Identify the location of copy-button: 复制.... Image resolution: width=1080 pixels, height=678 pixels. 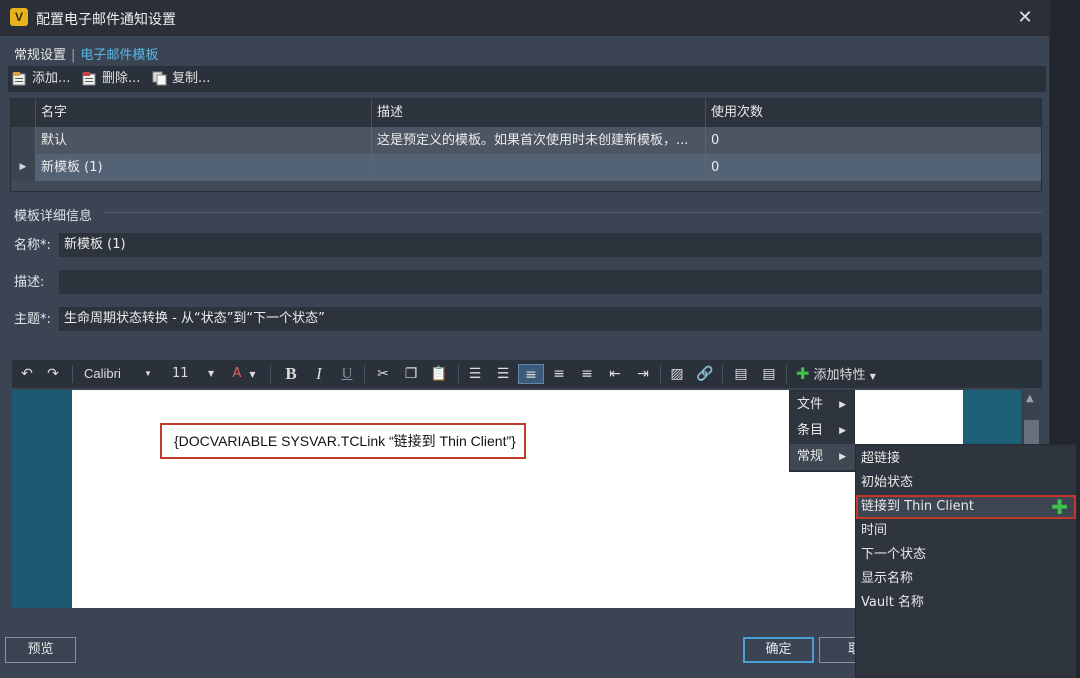
(180, 79).